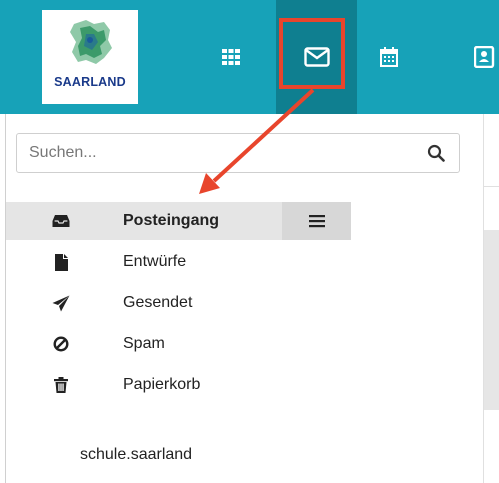 The image size is (499, 483). I want to click on folder-item-drafts: Entwürfe, so click(178, 262).